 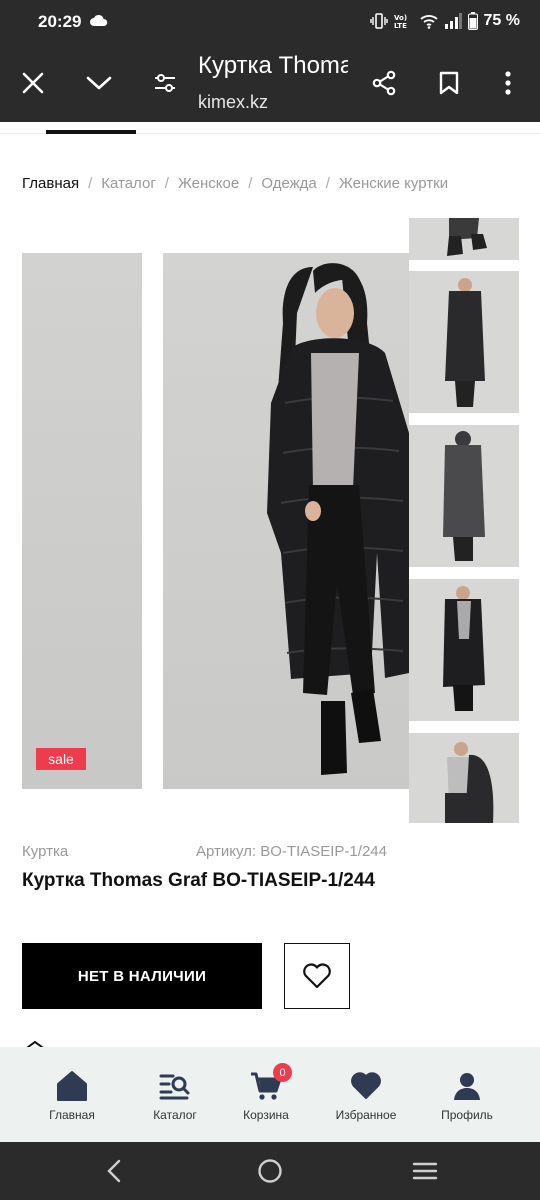 What do you see at coordinates (467, 1086) in the screenshot?
I see `user-icon` at bounding box center [467, 1086].